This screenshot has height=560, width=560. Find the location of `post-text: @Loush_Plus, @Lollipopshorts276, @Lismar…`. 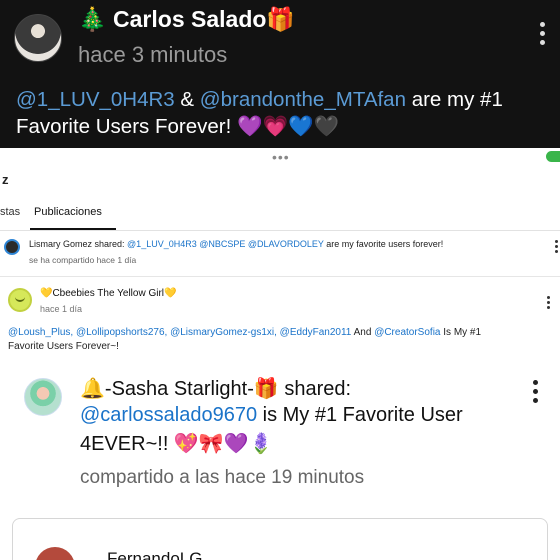

post-text: @Loush_Plus, @Lollipopshorts276, @Lismar… is located at coordinates (280, 340).